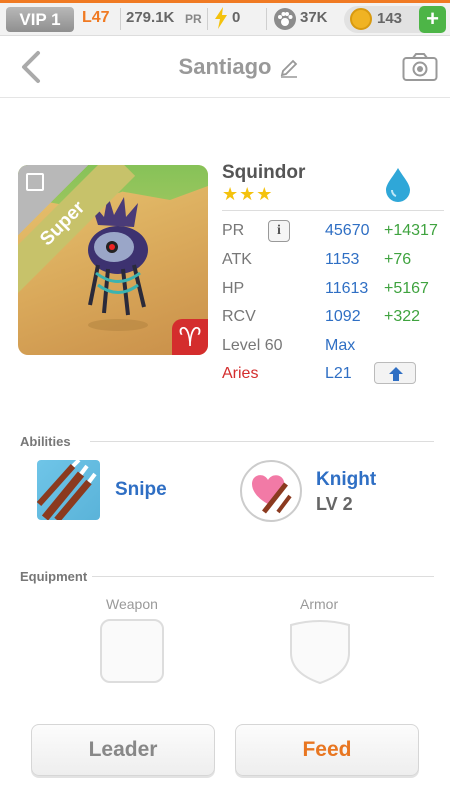 The image size is (450, 800). I want to click on page-title: Santiago, so click(225, 66).